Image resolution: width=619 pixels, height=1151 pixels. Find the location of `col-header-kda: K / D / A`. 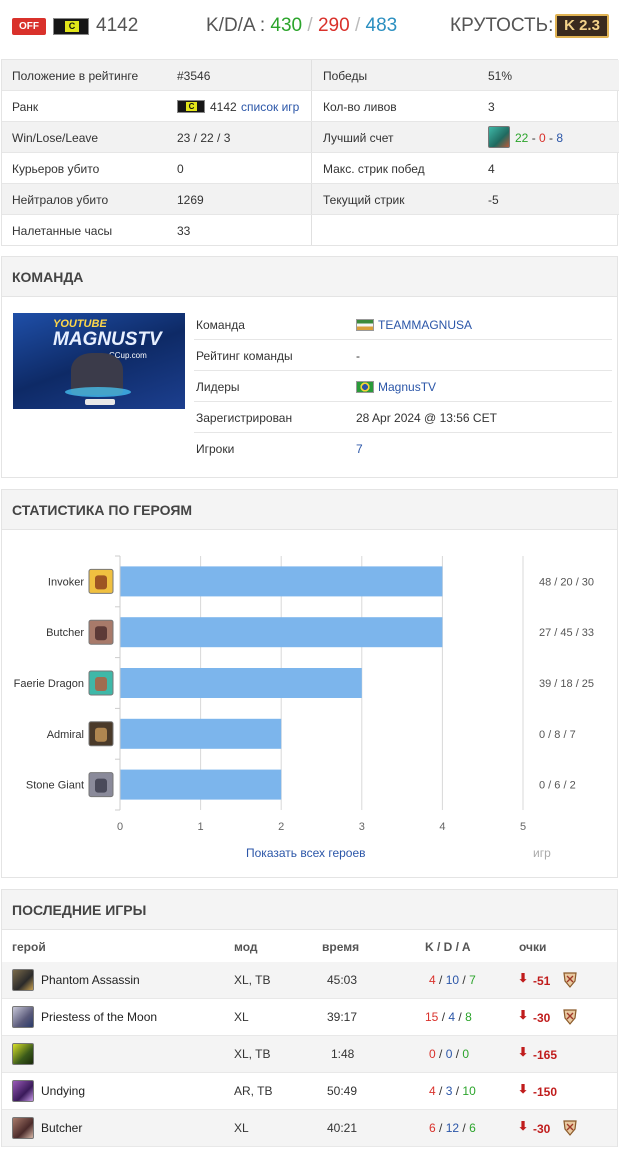

col-header-kda: K / D / A is located at coordinates (448, 947).